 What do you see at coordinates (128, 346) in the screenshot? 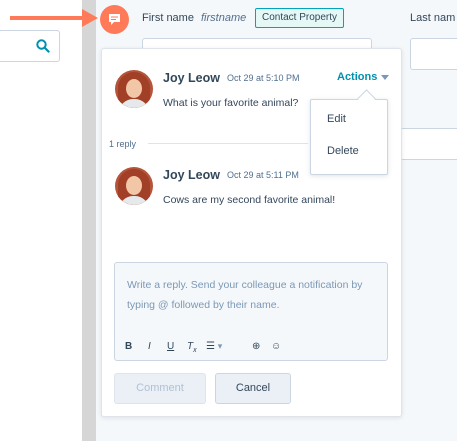
I see `bold-button: B` at bounding box center [128, 346].